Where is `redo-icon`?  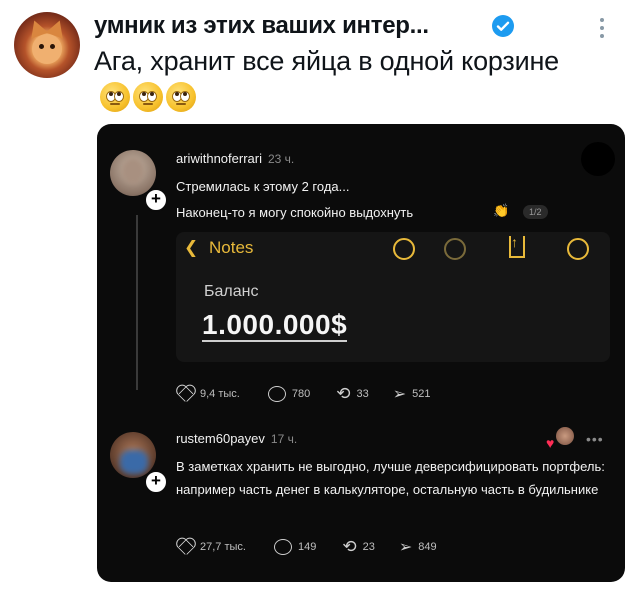 redo-icon is located at coordinates (455, 249).